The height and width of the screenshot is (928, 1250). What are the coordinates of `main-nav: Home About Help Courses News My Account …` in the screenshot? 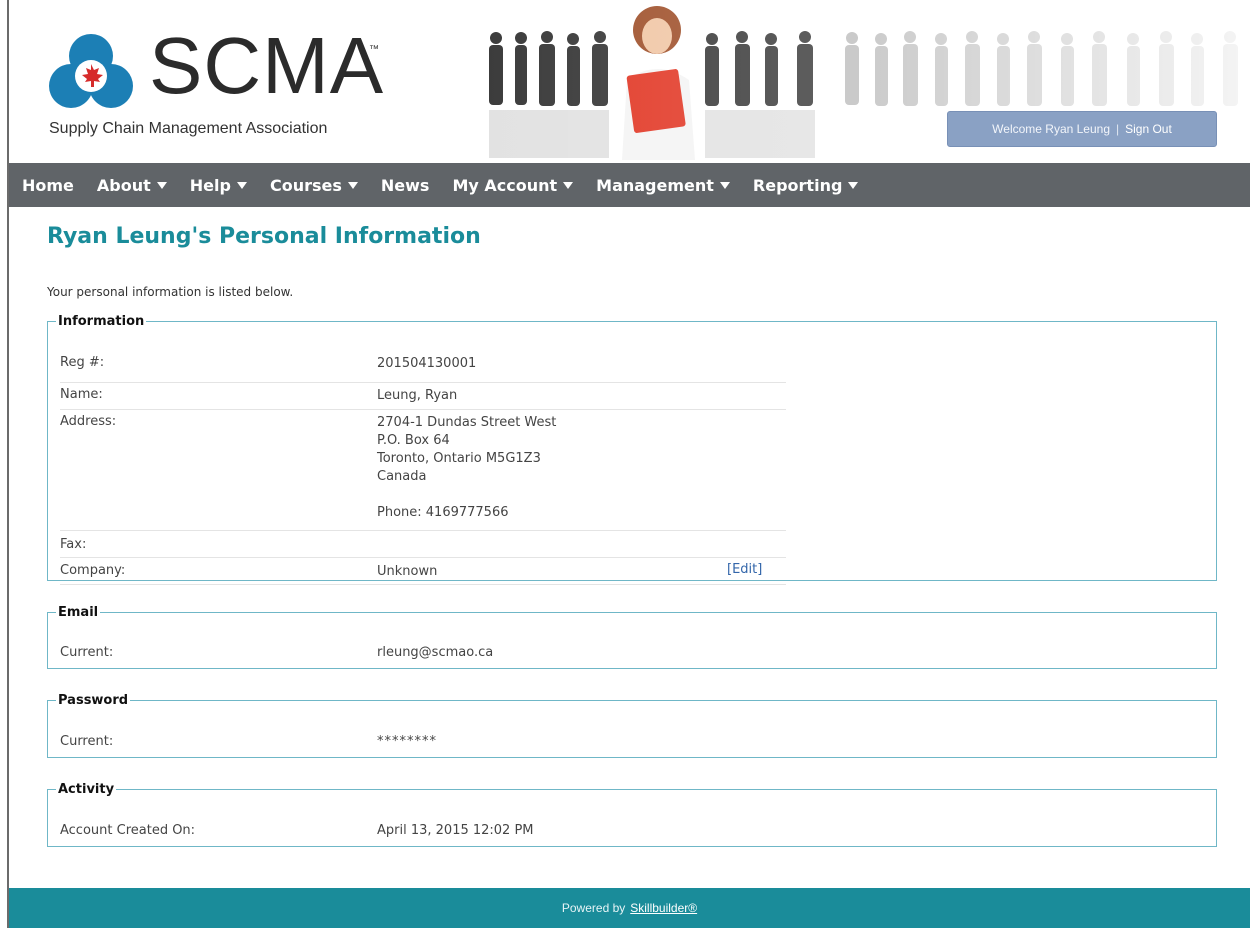 It's located at (629, 185).